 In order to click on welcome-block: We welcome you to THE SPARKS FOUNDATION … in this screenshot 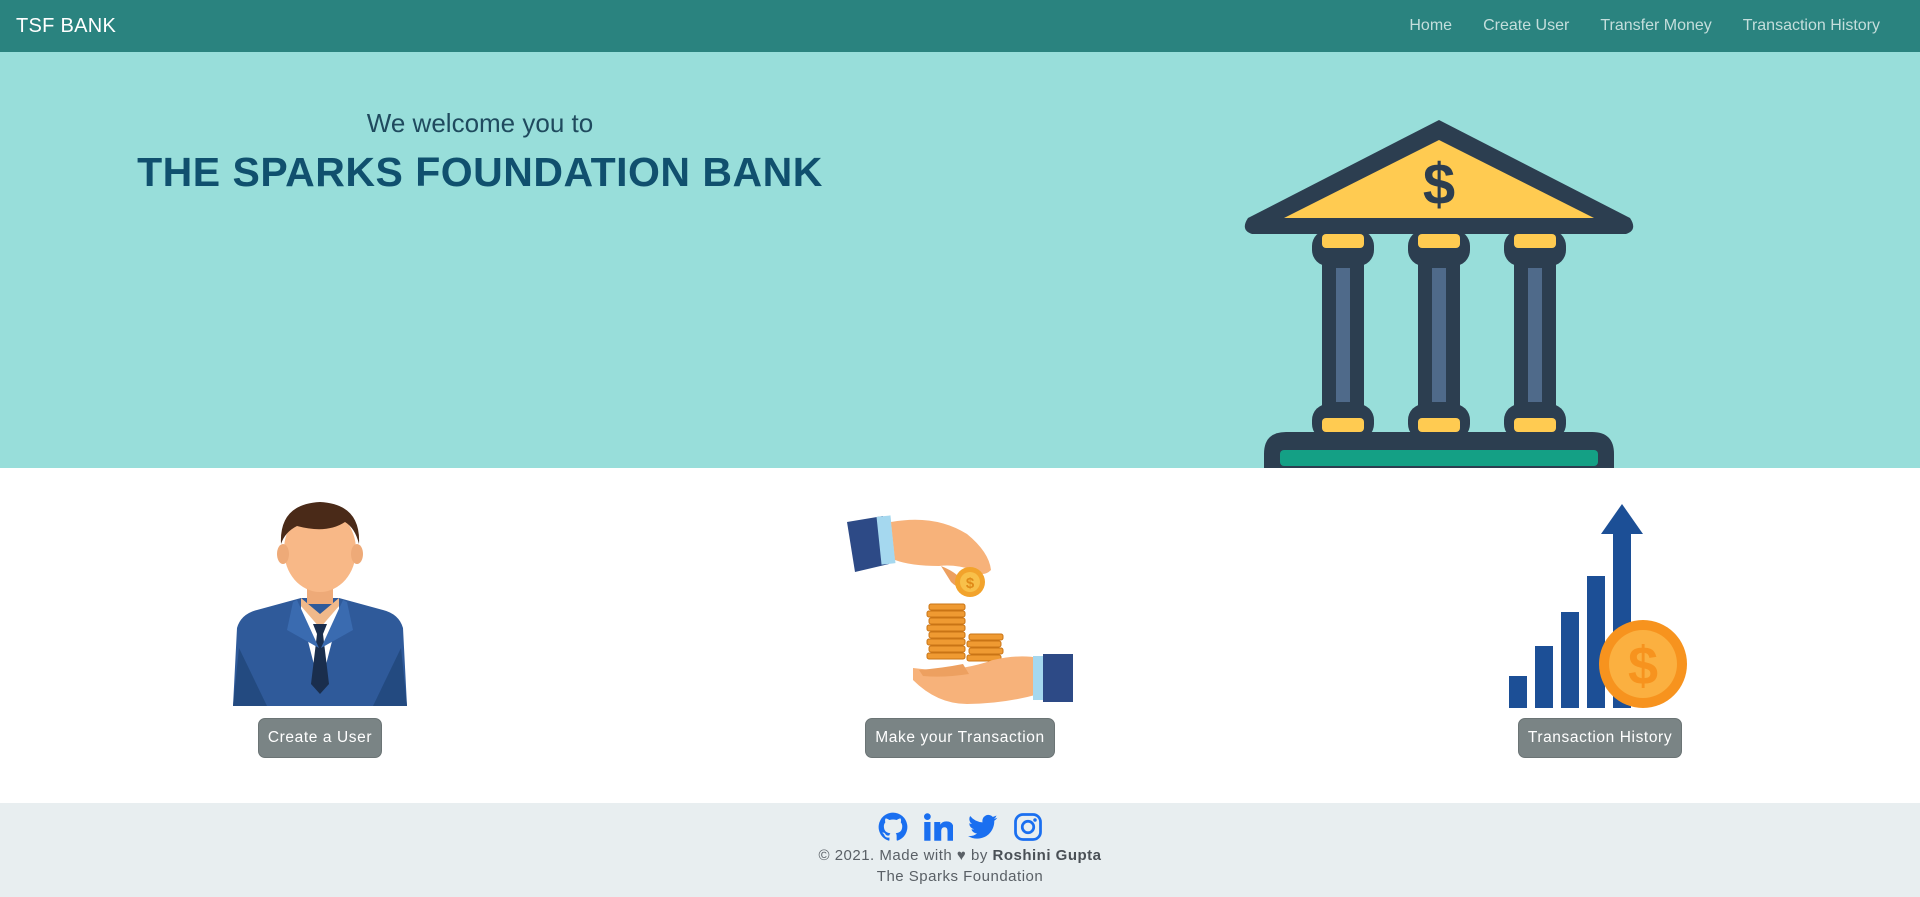, I will do `click(480, 152)`.